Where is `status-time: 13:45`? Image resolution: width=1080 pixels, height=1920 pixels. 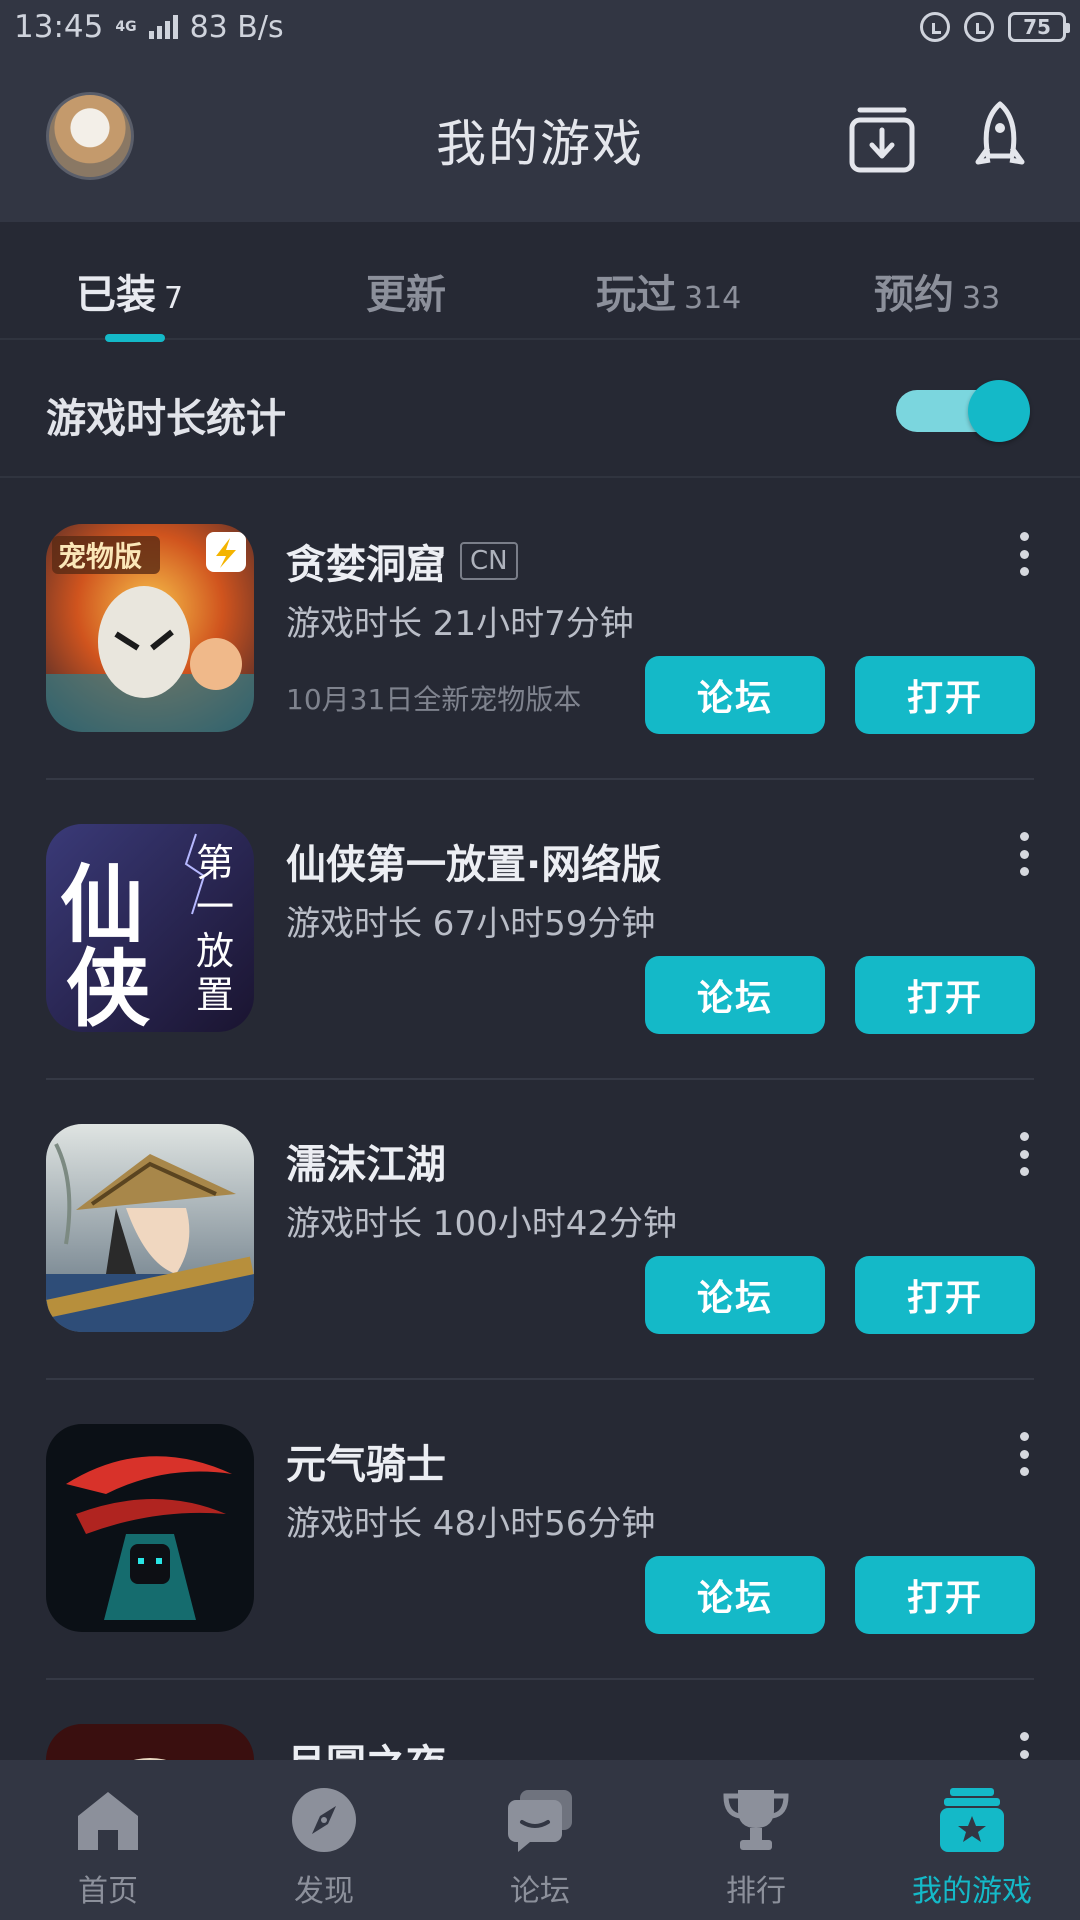
status-time: 13:45 is located at coordinates (59, 27).